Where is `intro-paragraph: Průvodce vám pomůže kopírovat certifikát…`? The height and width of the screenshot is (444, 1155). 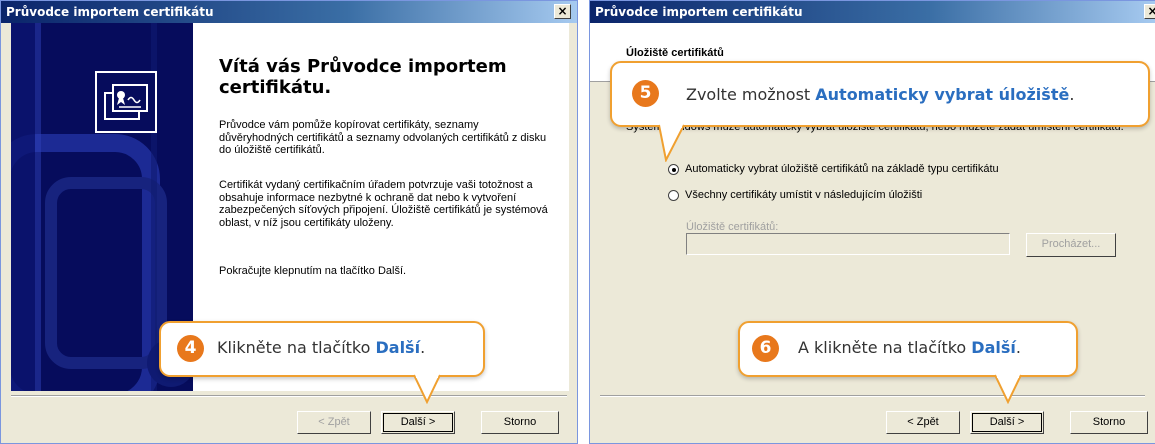 intro-paragraph: Průvodce vám pomůže kopírovat certifikát… is located at coordinates (383, 137).